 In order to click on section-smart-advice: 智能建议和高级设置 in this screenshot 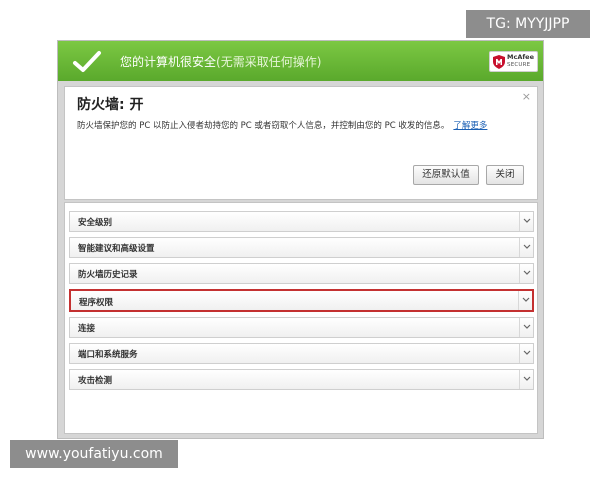, I will do `click(301, 247)`.